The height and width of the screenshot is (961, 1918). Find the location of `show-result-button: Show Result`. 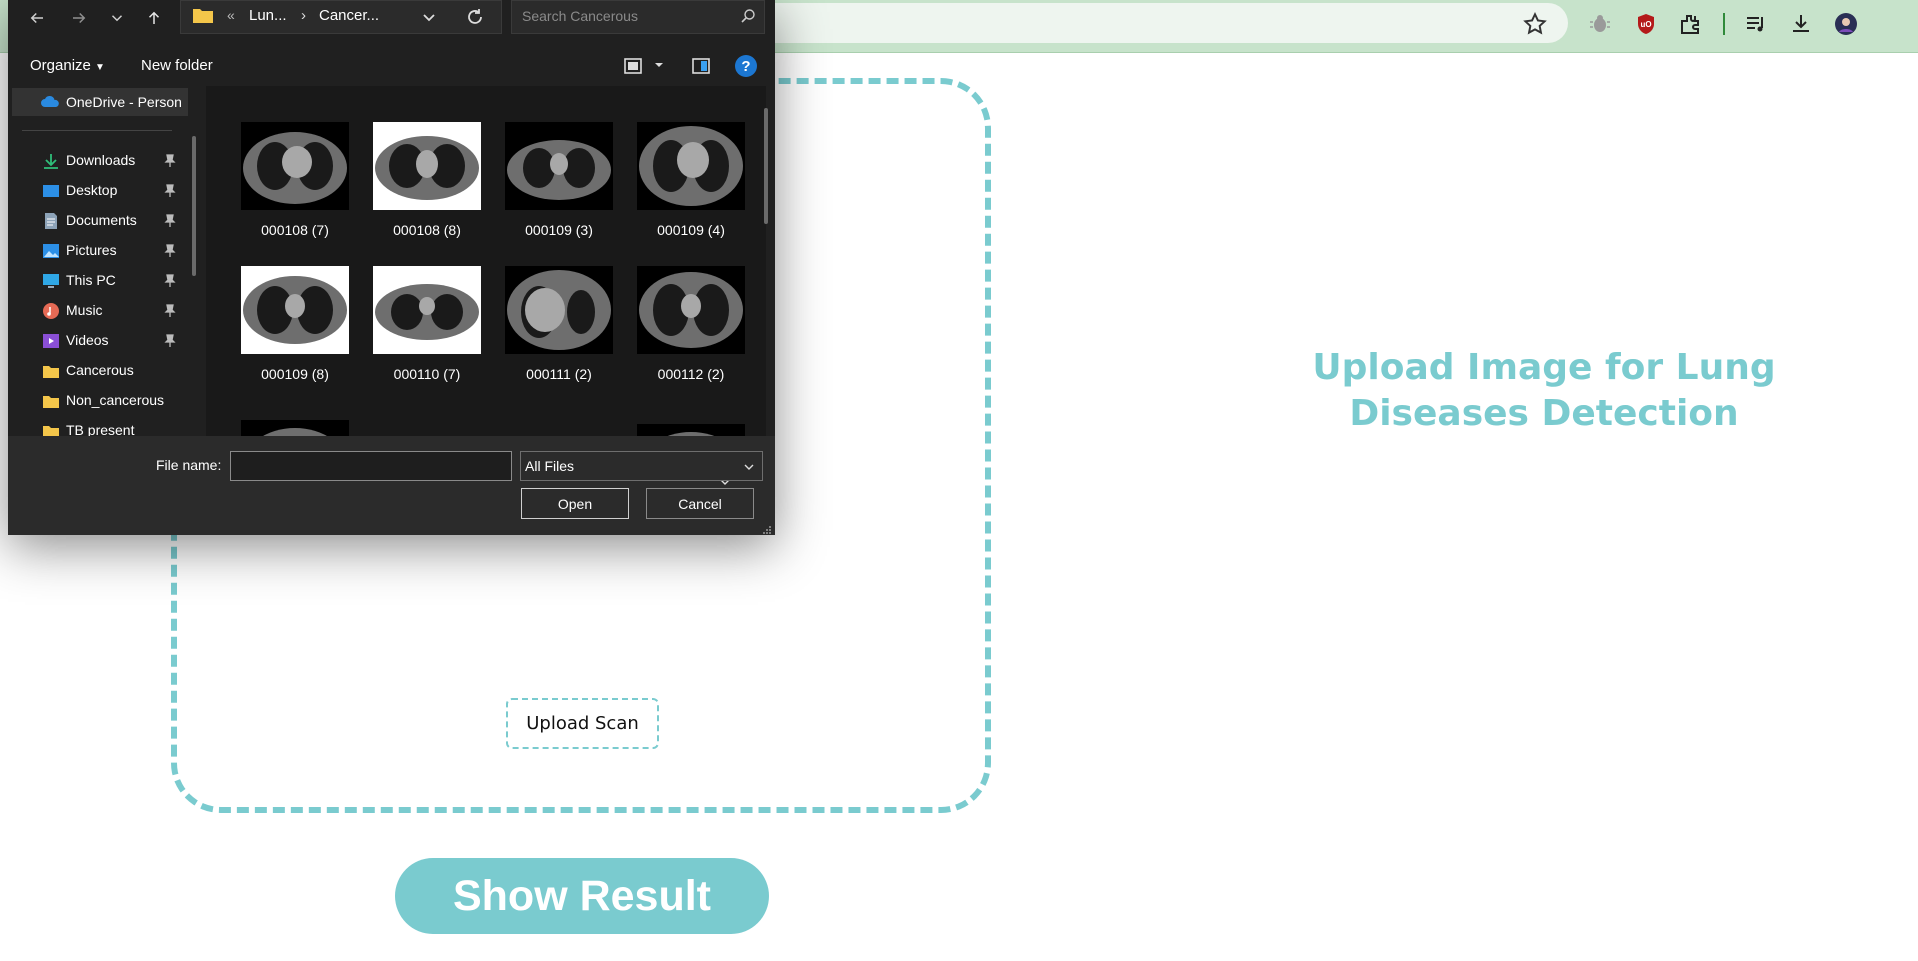

show-result-button: Show Result is located at coordinates (582, 896).